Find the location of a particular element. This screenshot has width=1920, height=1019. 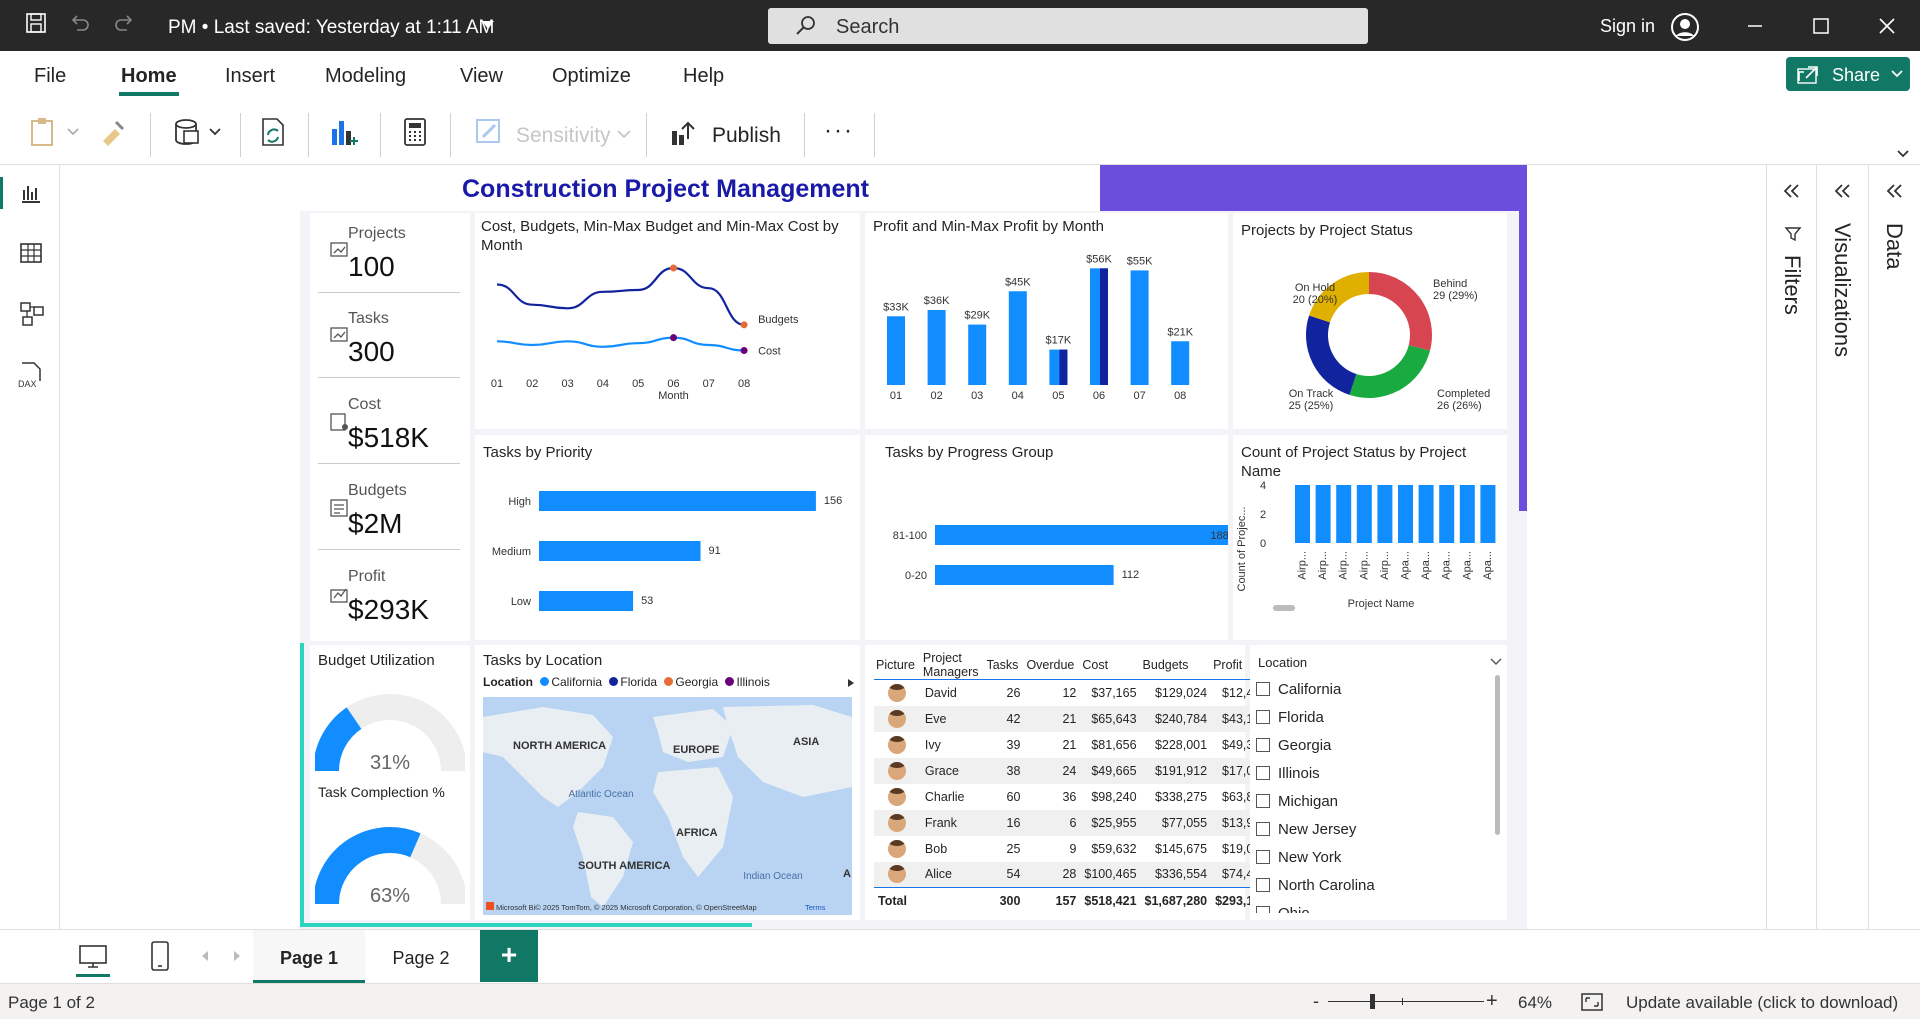

account-icon is located at coordinates (1685, 27).